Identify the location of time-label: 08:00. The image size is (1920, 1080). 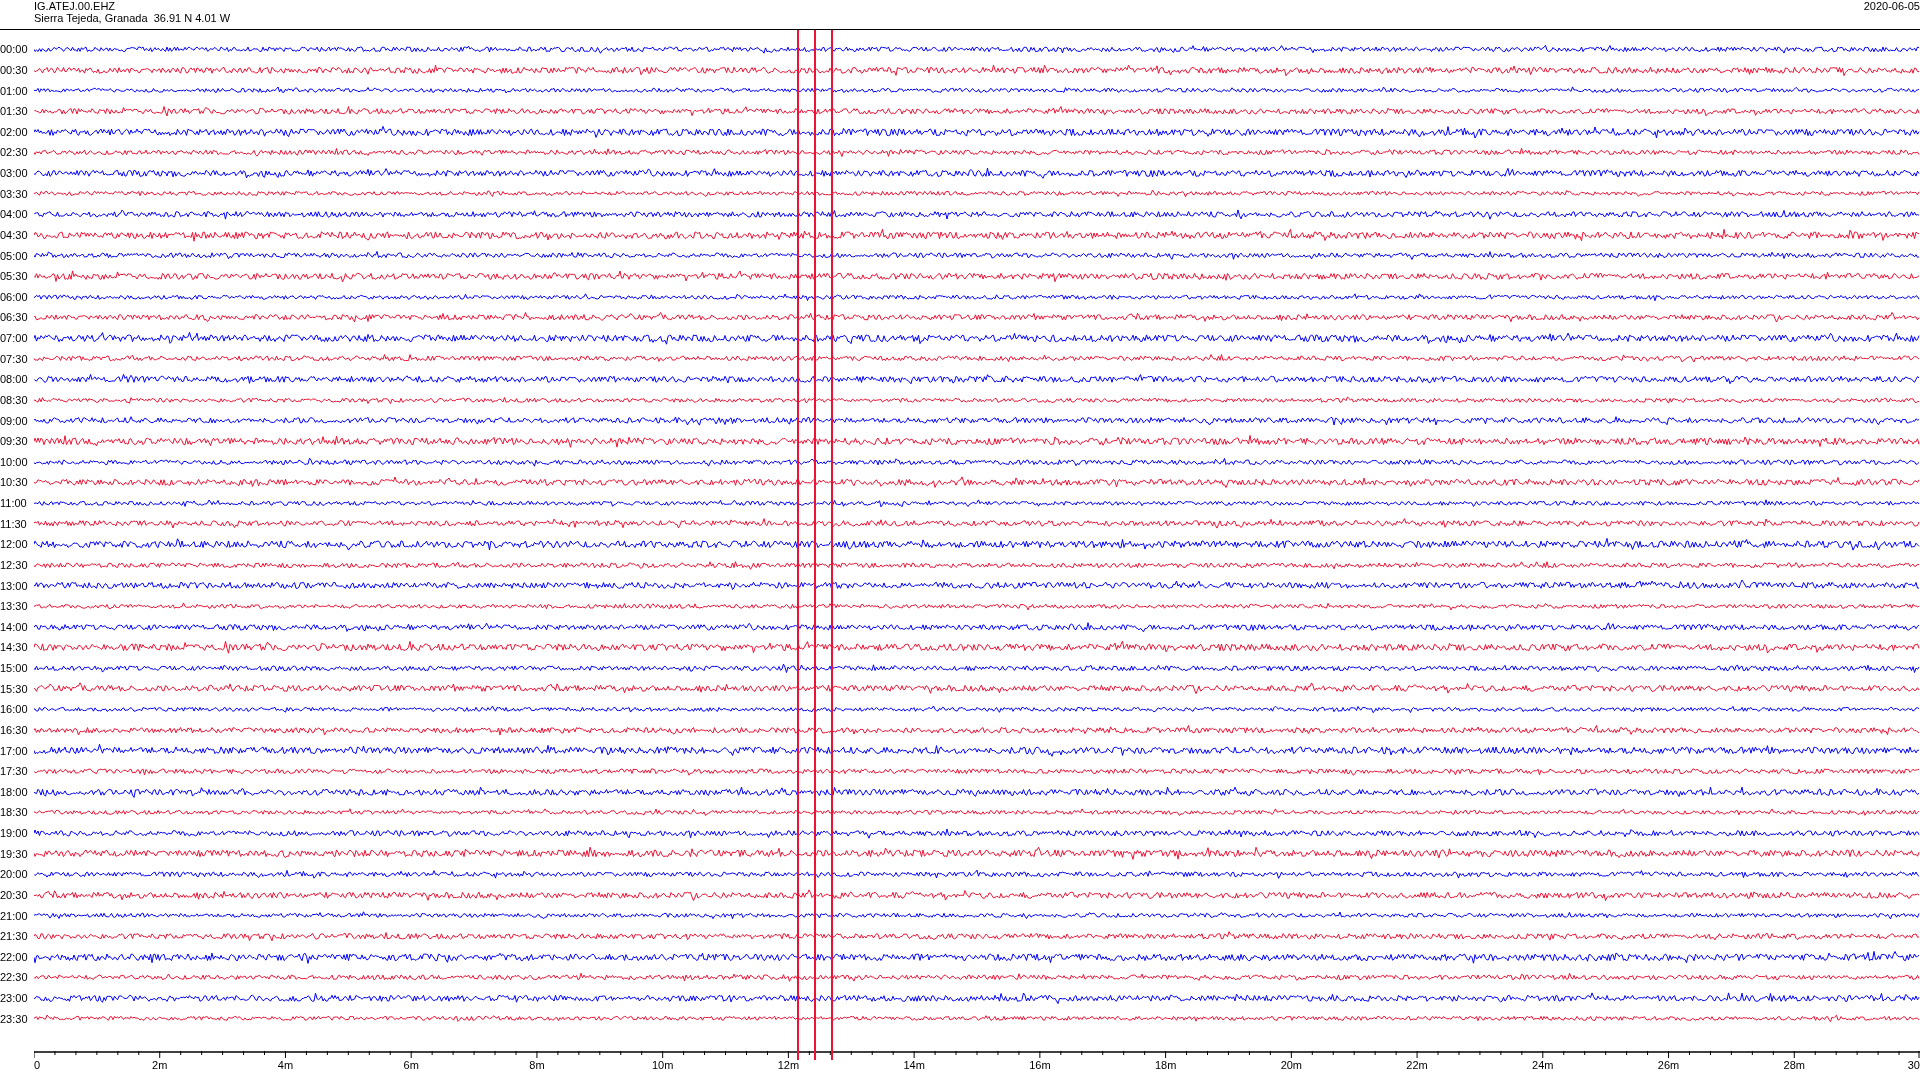
(14, 379).